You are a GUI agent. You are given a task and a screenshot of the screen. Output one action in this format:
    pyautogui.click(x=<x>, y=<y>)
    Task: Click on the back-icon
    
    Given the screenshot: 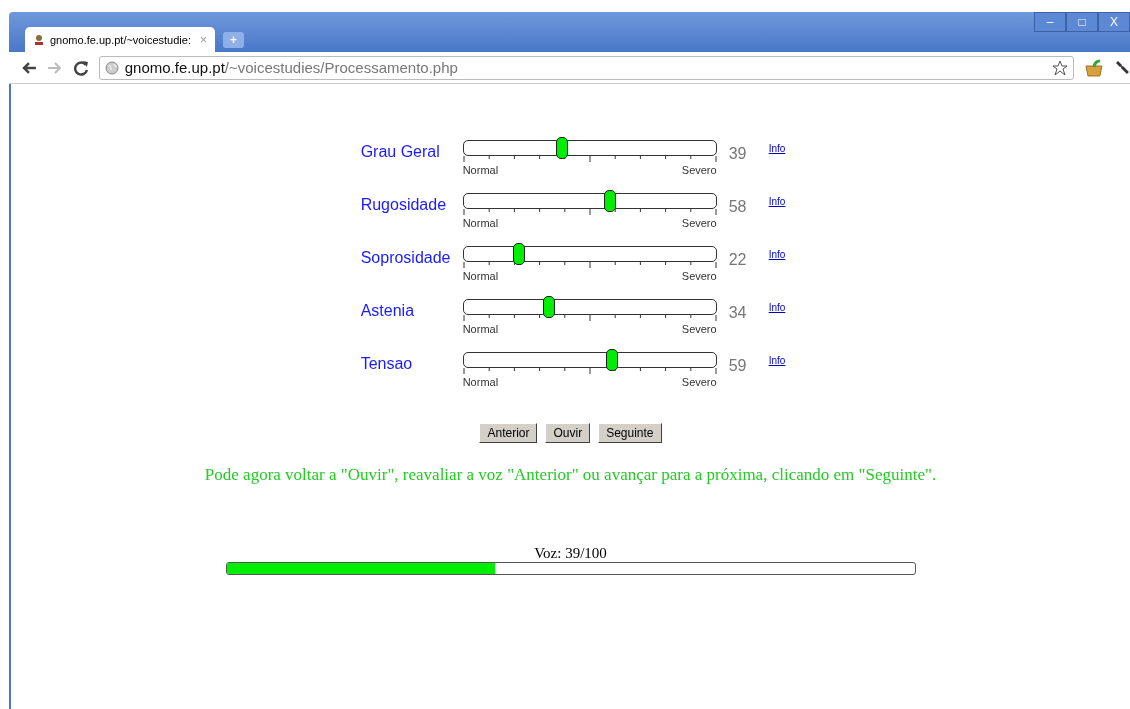 What is the action you would take?
    pyautogui.click(x=29, y=67)
    